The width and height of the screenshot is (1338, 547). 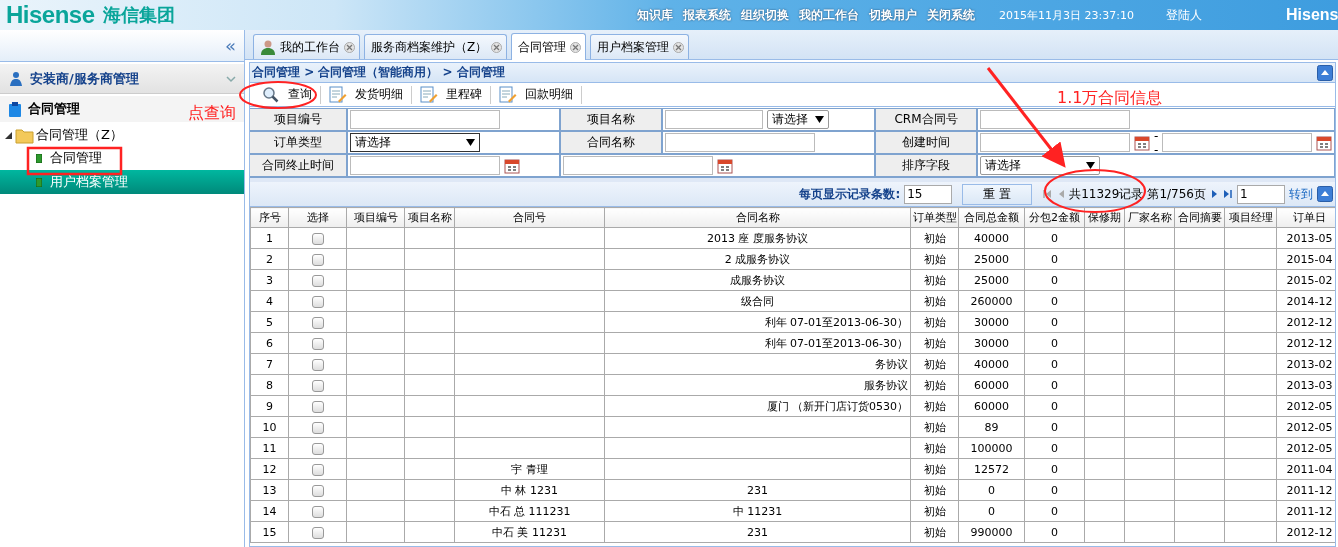 I want to click on toolbar-button: 里程碑, so click(x=451, y=94).